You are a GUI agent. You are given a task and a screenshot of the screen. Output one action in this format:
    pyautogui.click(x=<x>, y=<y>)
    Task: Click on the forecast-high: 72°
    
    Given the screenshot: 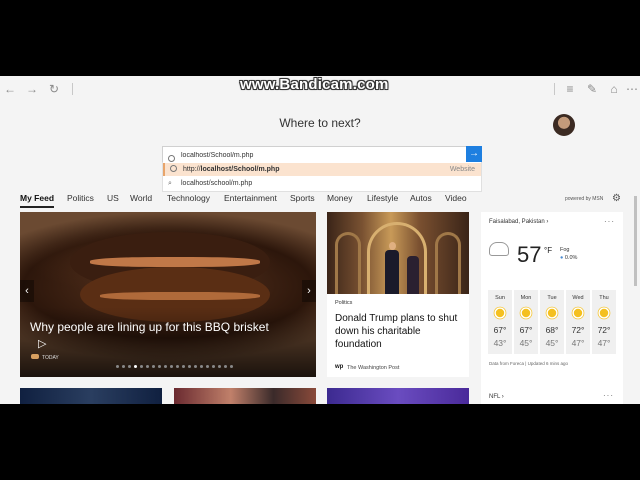 What is the action you would take?
    pyautogui.click(x=604, y=330)
    